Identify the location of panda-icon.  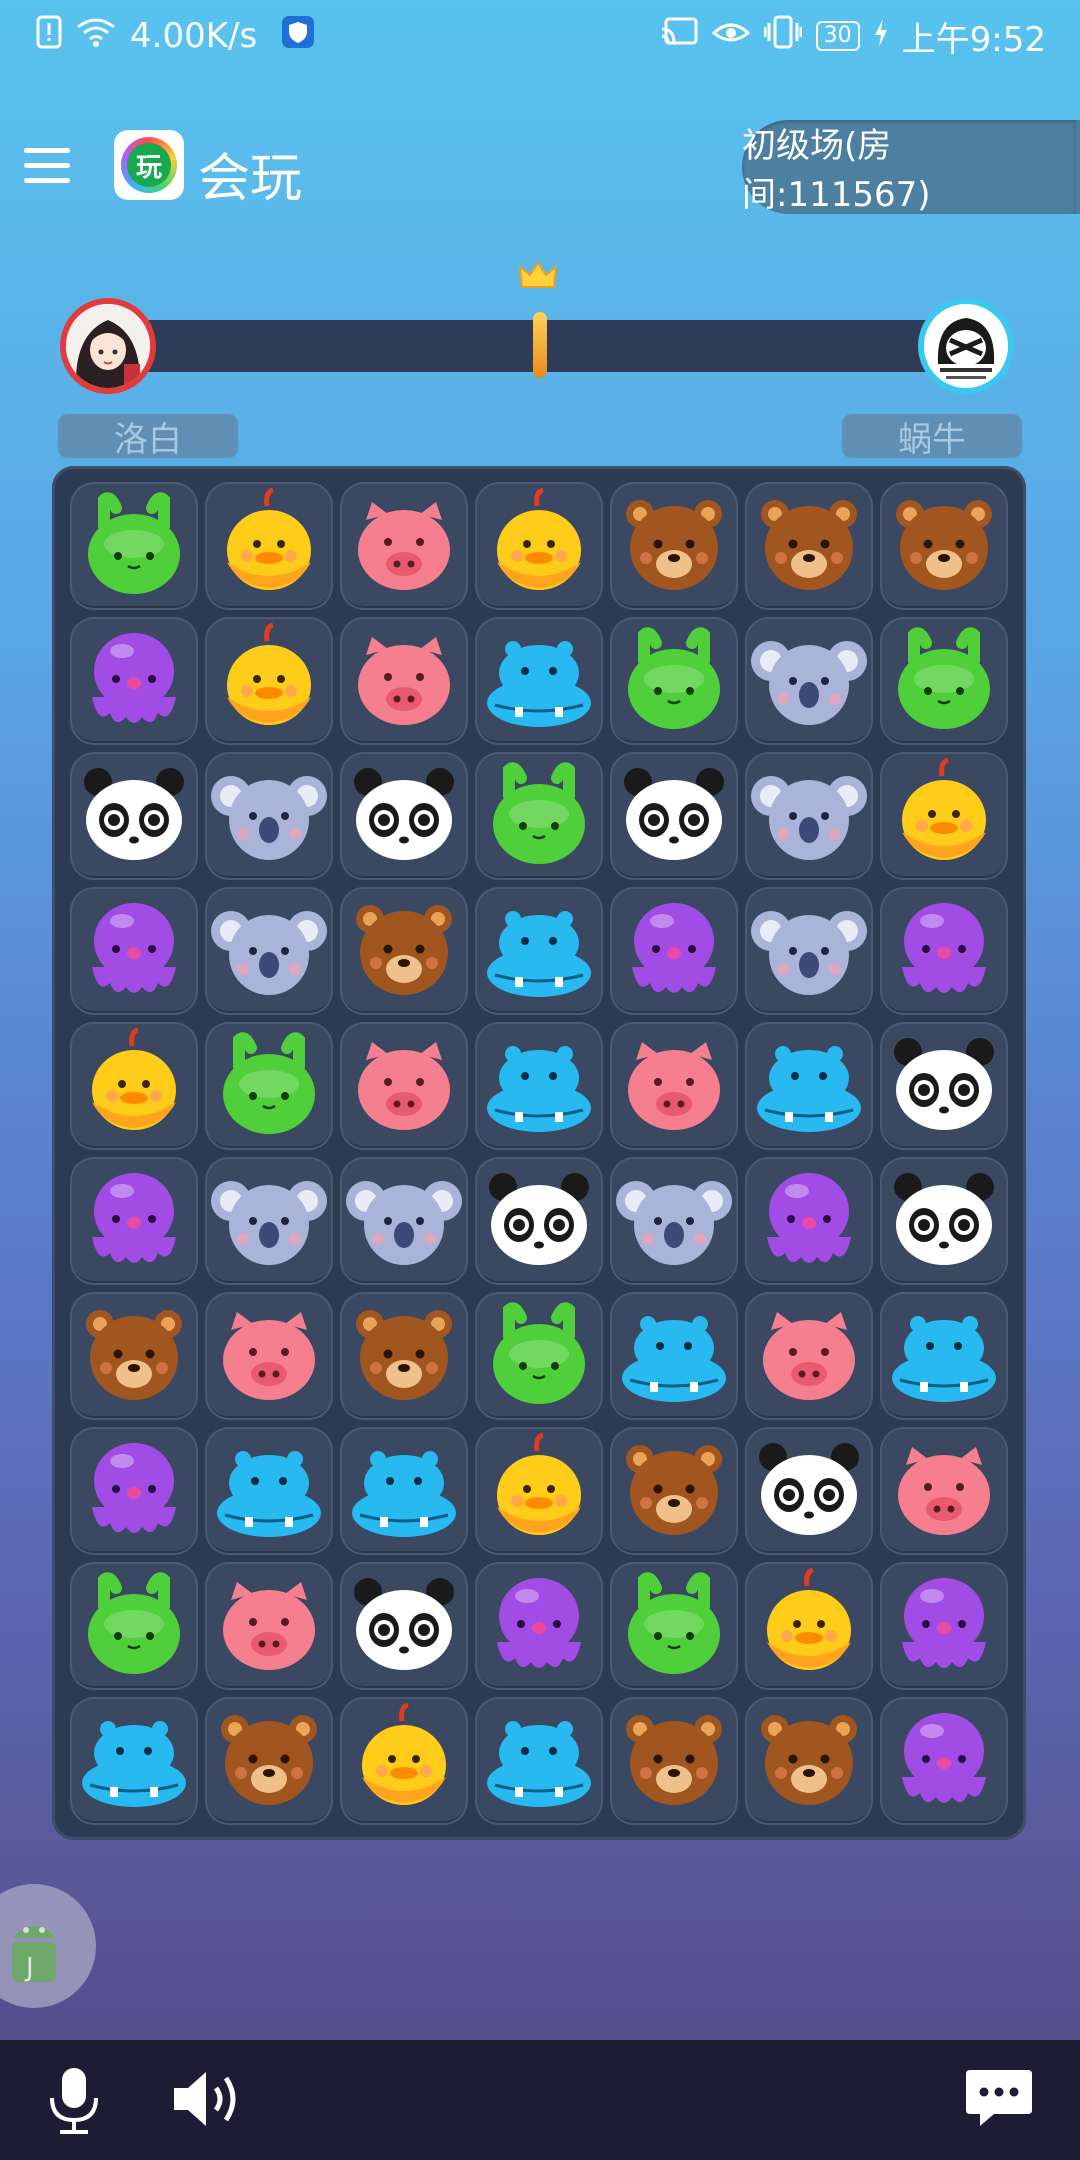
(809, 1489).